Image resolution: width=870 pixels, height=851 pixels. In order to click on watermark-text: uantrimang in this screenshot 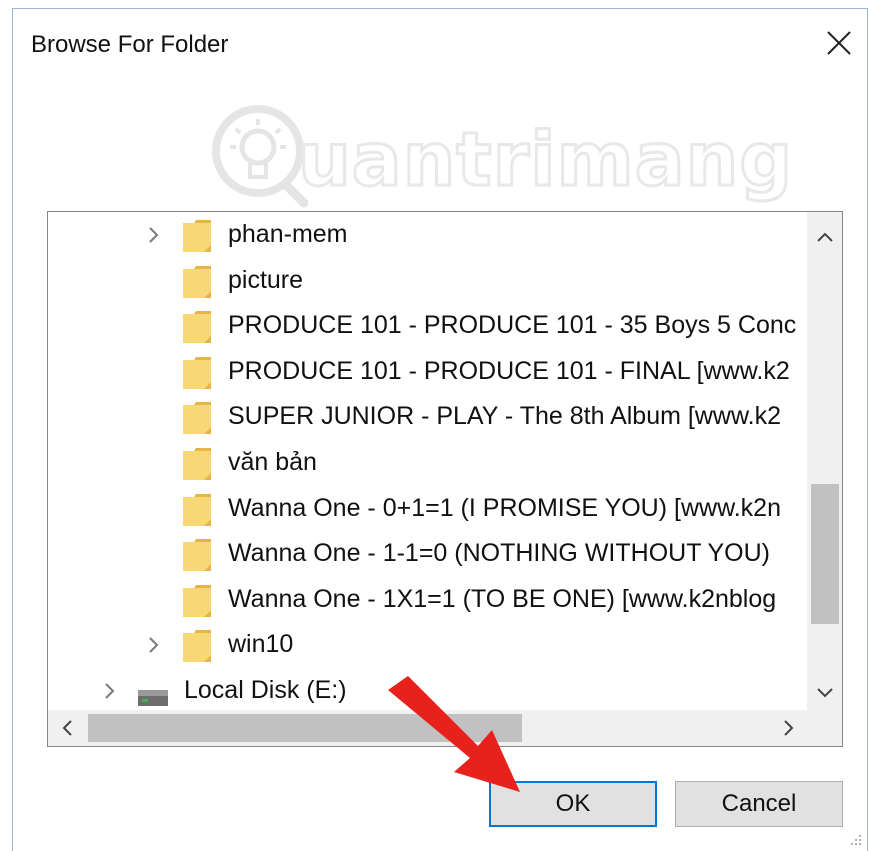, I will do `click(545, 160)`.